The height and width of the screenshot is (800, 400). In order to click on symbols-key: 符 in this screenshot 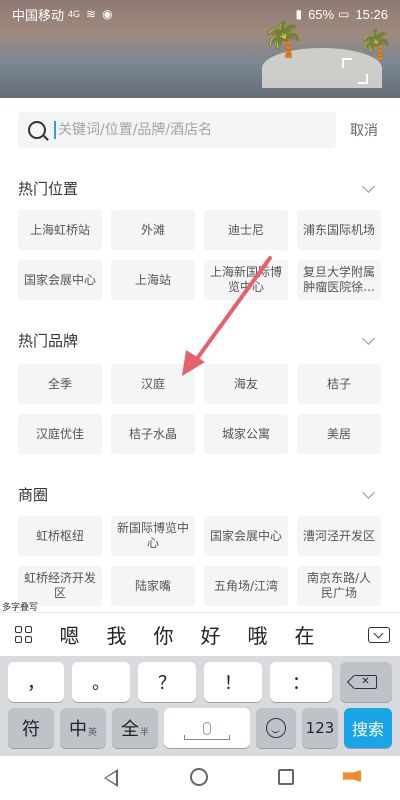, I will do `click(31, 728)`.